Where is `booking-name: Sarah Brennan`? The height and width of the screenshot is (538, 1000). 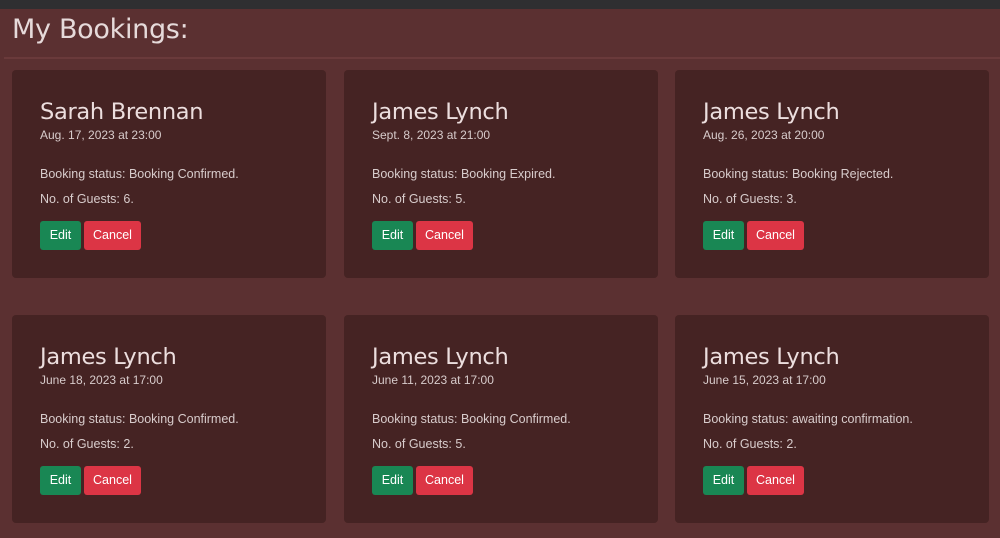
booking-name: Sarah Brennan is located at coordinates (122, 112).